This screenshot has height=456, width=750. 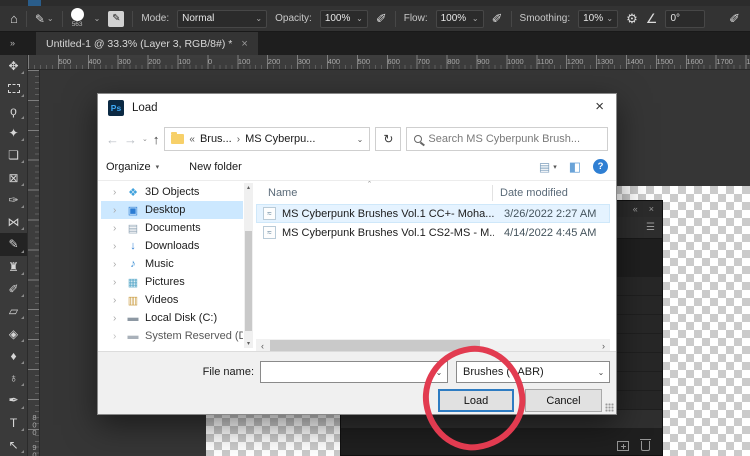 I want to click on panel-menu-icon: ☰, so click(x=650, y=227).